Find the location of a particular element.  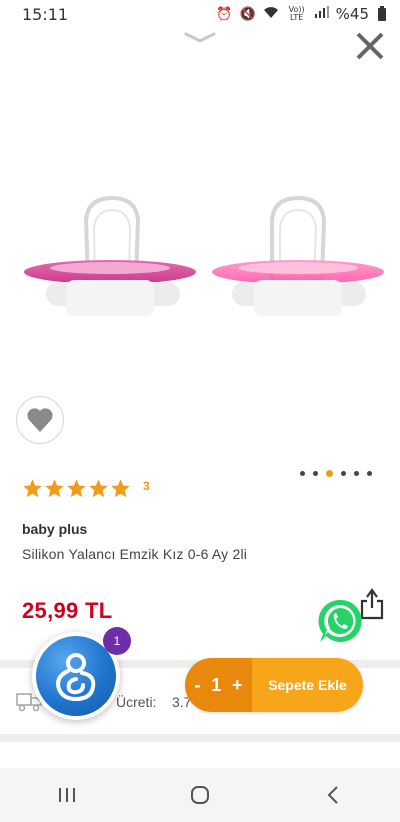

back-icon is located at coordinates (333, 795).